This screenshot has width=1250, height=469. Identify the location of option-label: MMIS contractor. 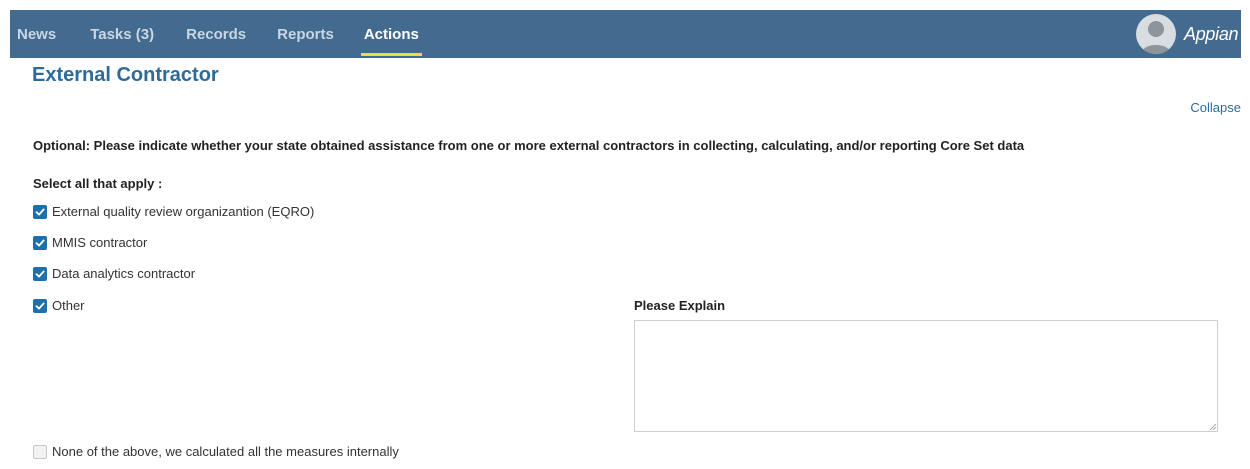
(100, 242).